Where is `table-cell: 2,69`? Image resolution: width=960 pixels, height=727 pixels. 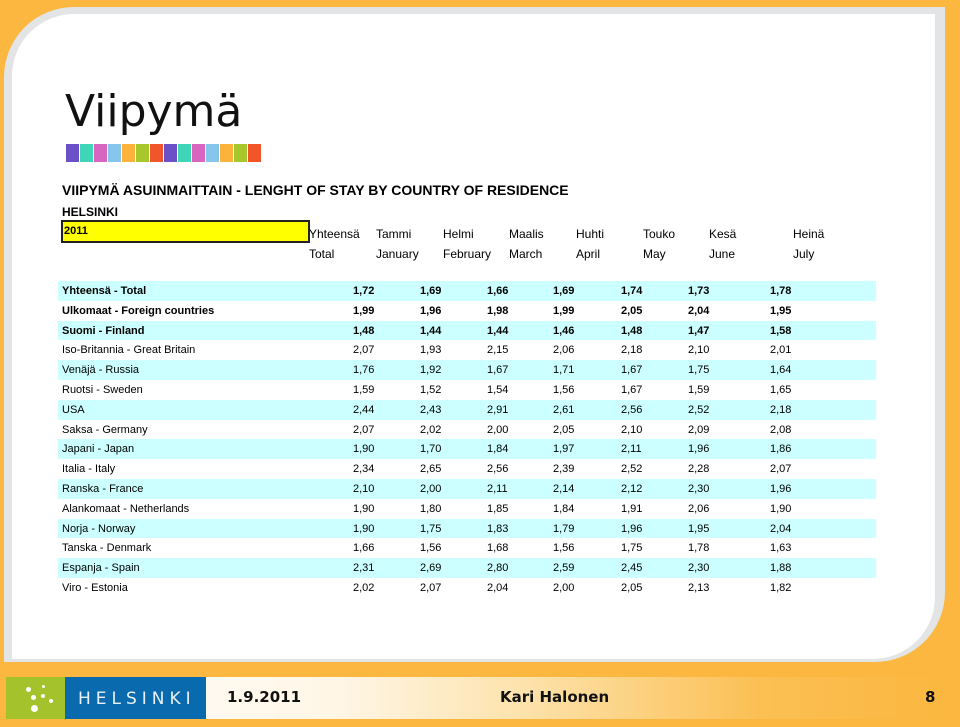
table-cell: 2,69 is located at coordinates (431, 568).